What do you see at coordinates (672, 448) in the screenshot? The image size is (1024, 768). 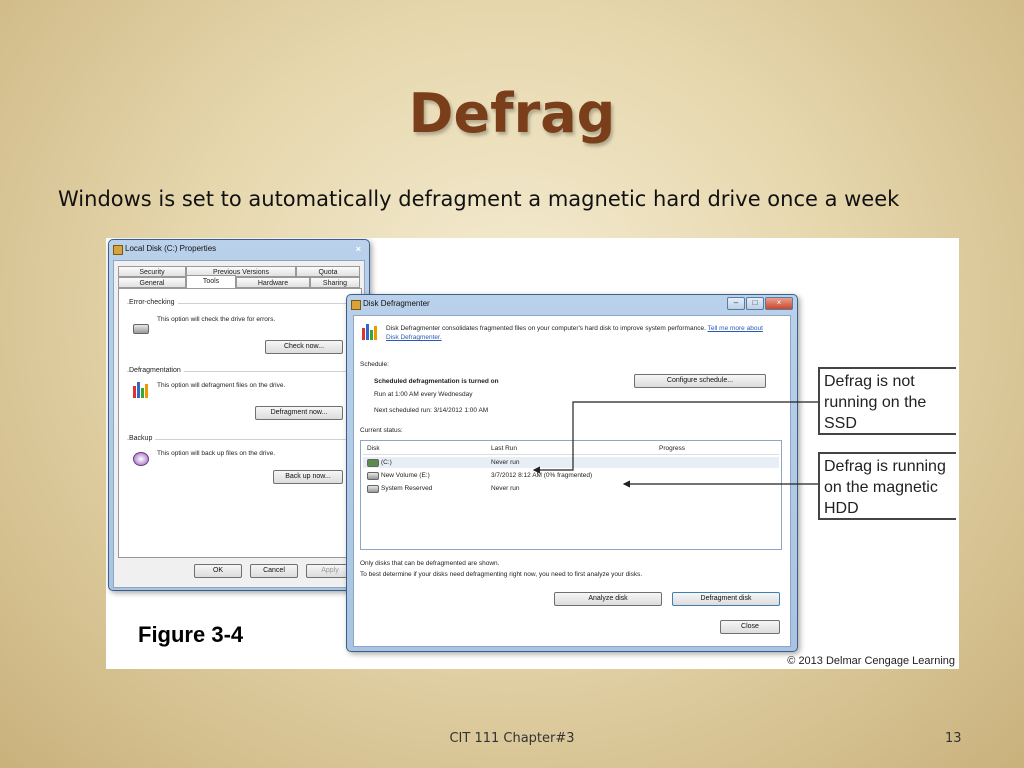 I see `col-progress: Progress` at bounding box center [672, 448].